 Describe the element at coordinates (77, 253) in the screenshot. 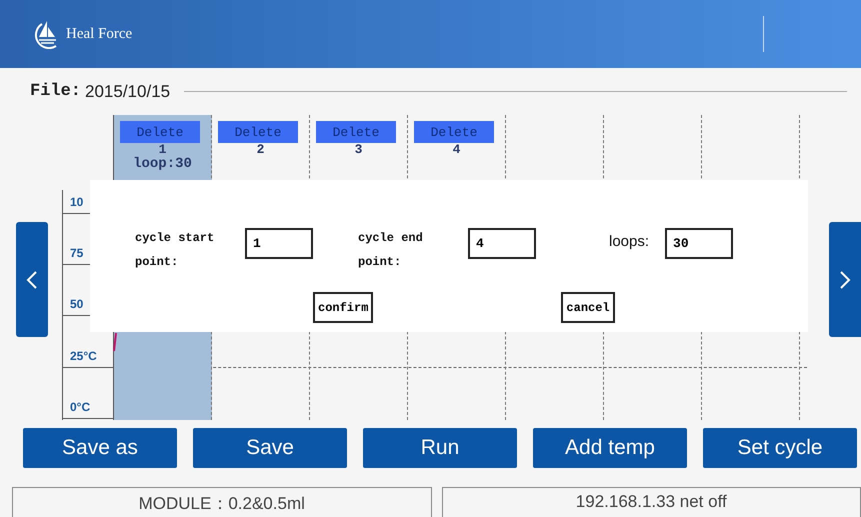

I see `axis-label: 75` at that location.